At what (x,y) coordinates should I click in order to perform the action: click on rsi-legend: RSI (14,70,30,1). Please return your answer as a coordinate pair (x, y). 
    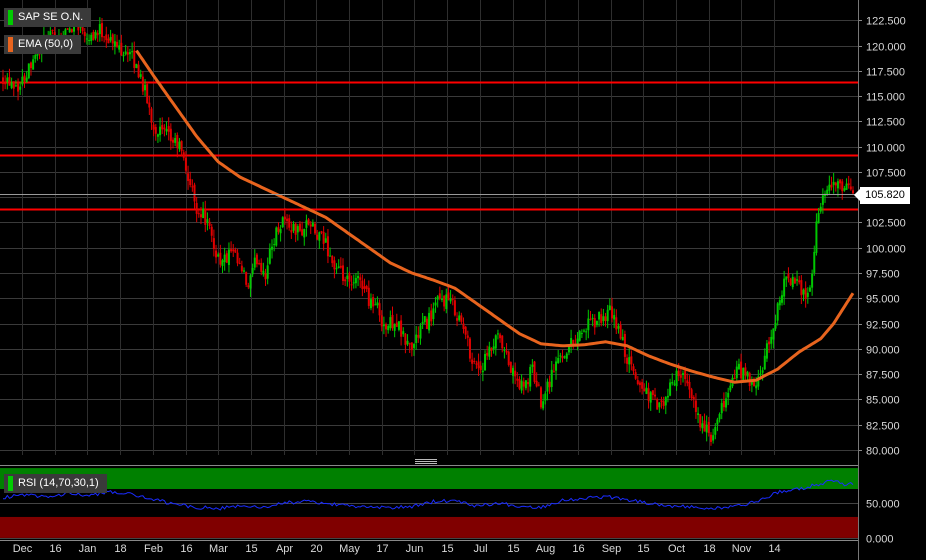
    Looking at the image, I should click on (55, 483).